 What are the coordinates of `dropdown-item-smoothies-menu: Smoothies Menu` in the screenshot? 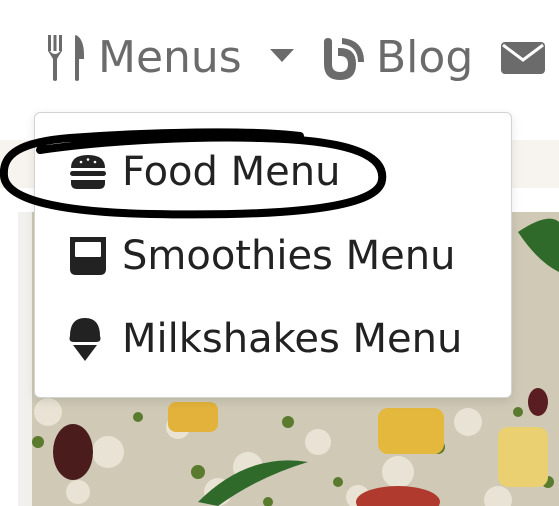 It's located at (261, 256).